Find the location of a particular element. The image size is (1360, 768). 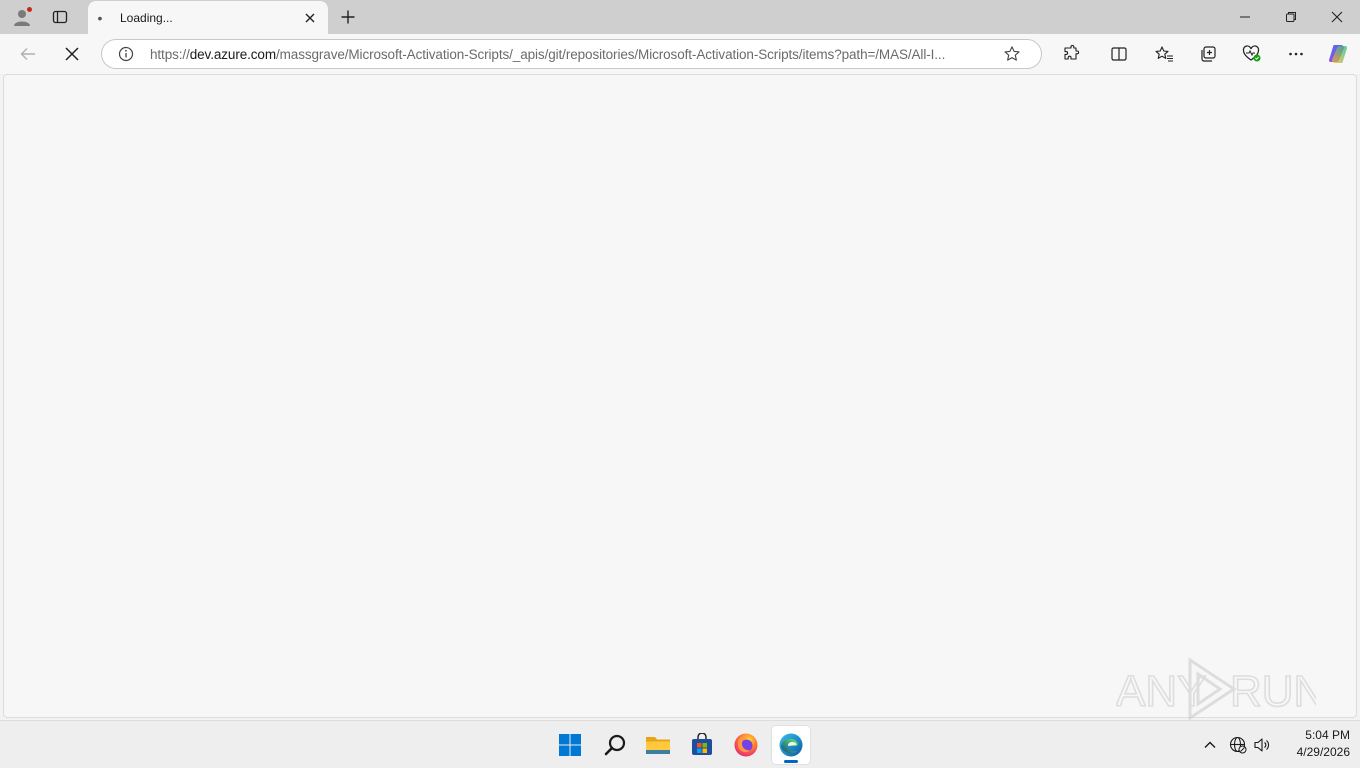

start-button is located at coordinates (570, 745).